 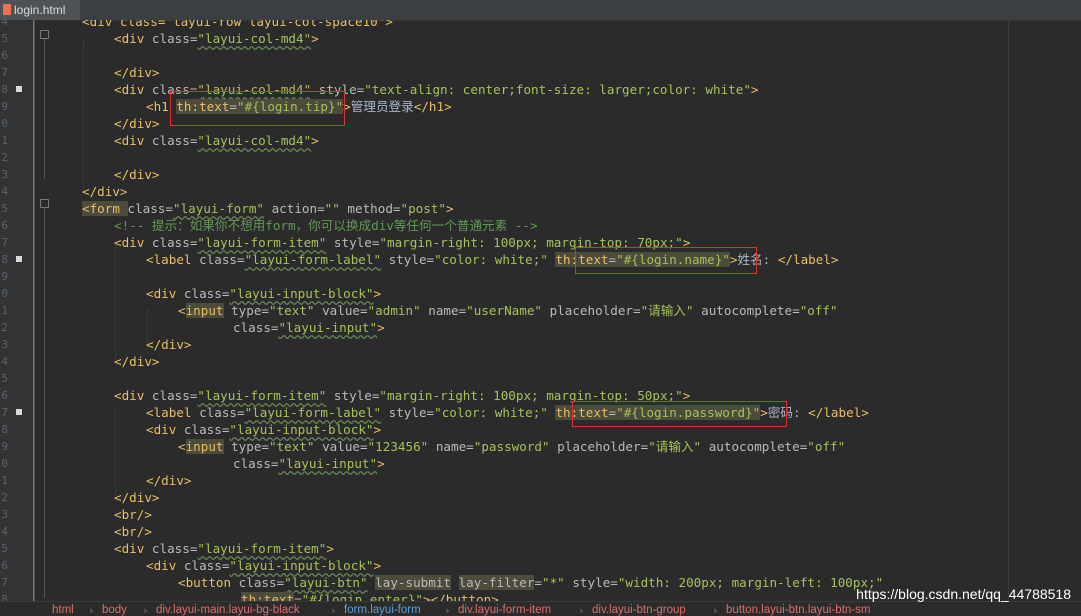 What do you see at coordinates (540, 10) in the screenshot?
I see `editor-tab-bar: login.html` at bounding box center [540, 10].